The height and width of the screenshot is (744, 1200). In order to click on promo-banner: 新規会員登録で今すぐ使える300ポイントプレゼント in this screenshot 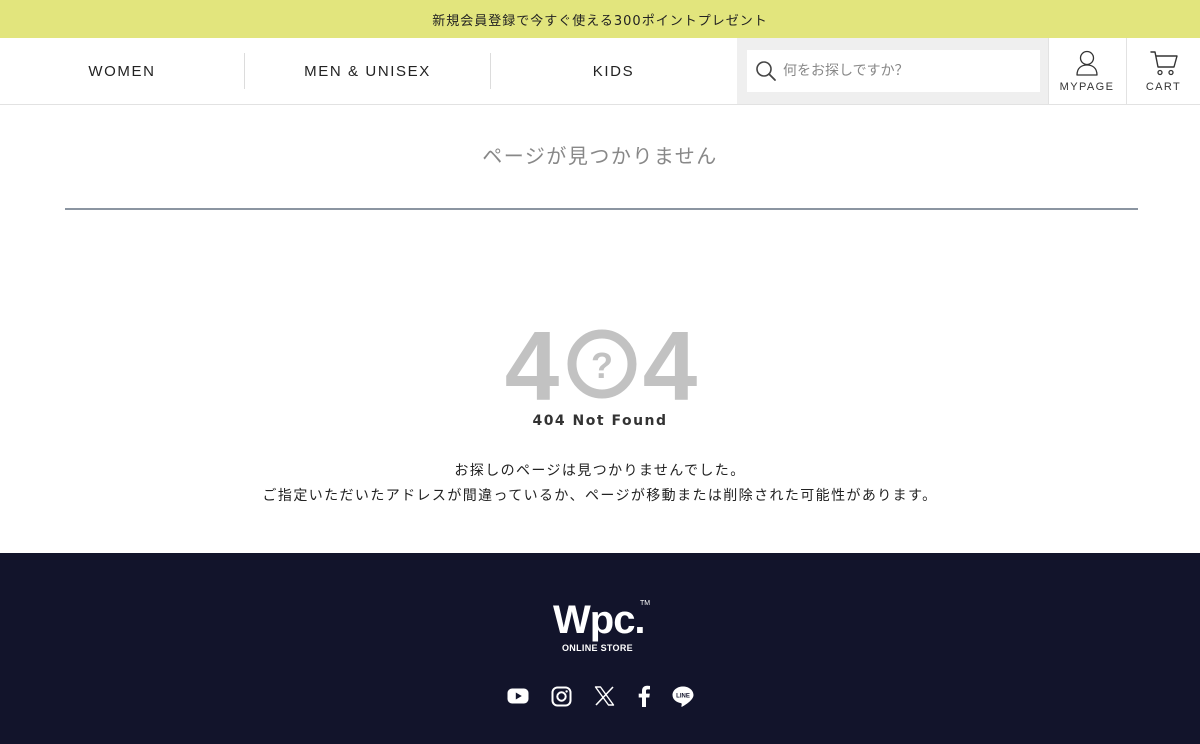, I will do `click(600, 19)`.